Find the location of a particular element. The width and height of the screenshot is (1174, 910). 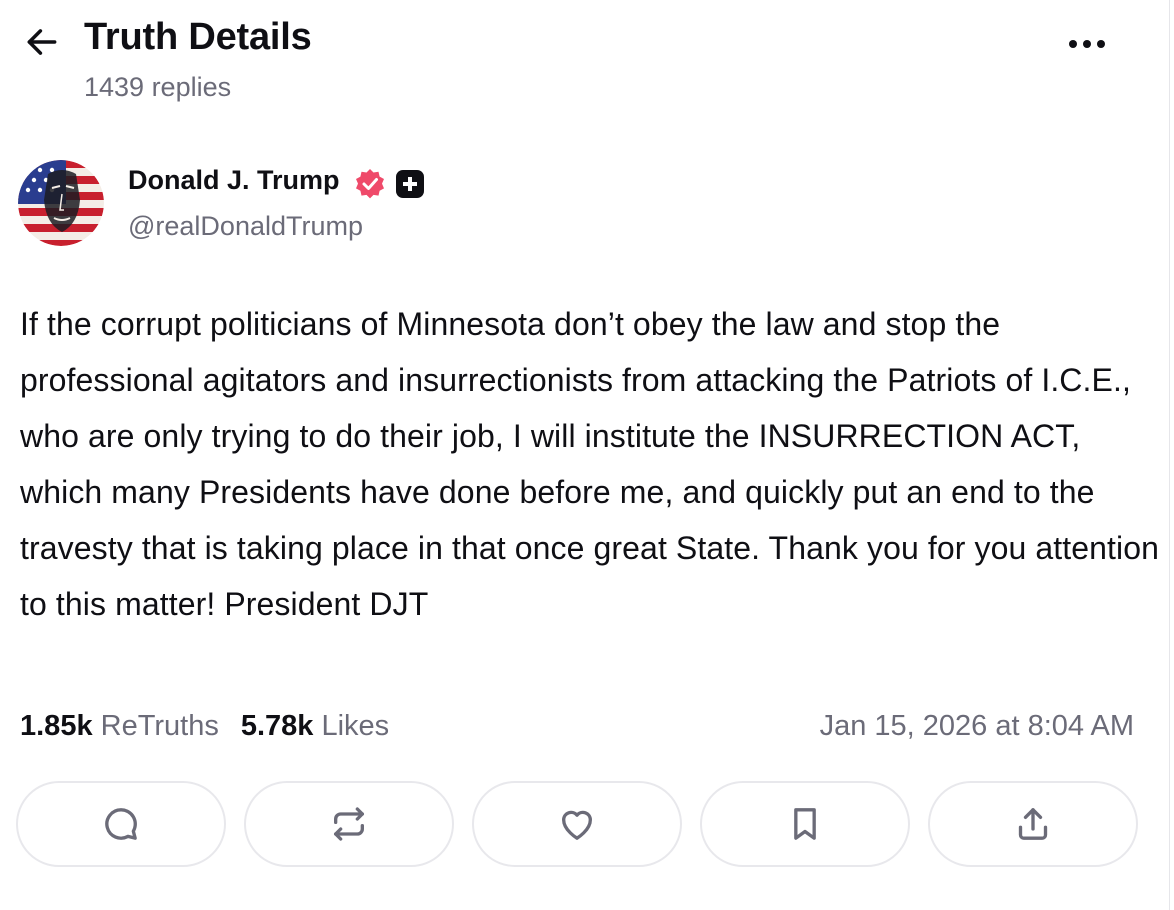

like-button is located at coordinates (577, 824).